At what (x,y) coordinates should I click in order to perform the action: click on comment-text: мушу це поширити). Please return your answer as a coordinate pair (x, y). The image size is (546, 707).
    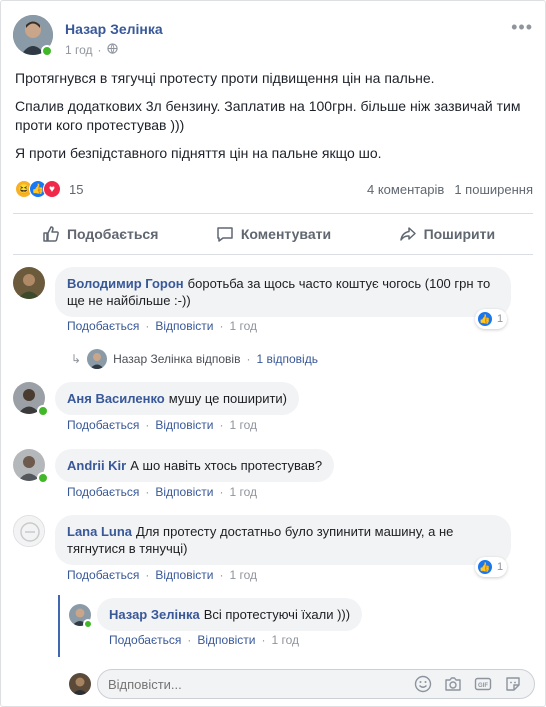
    Looking at the image, I should click on (227, 398).